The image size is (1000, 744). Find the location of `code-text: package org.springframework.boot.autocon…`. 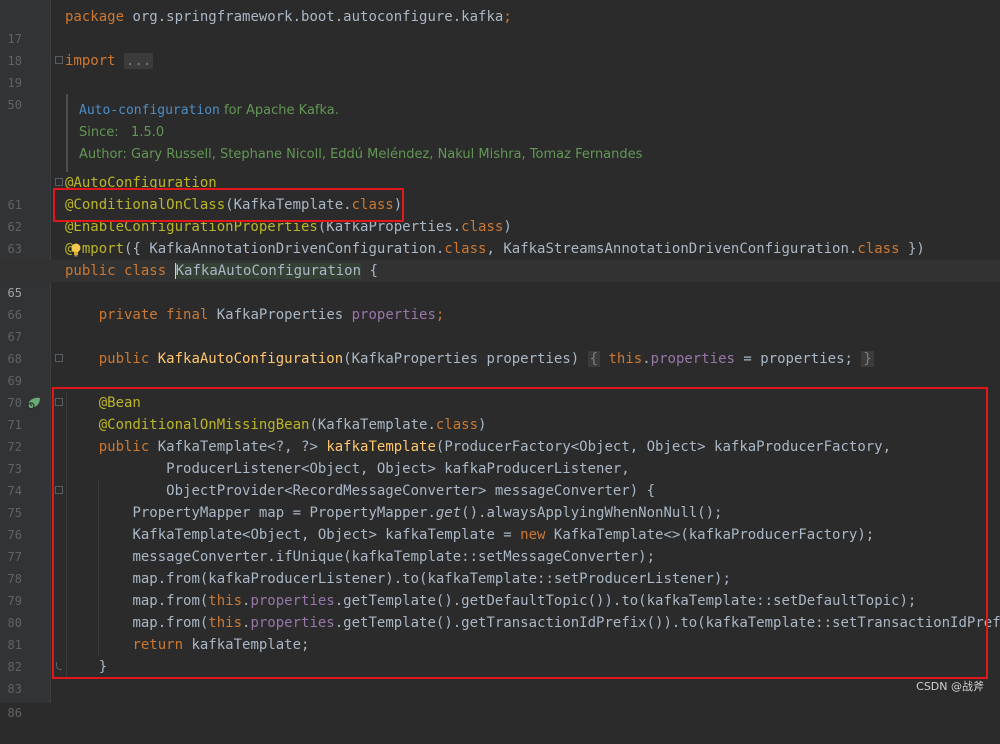

code-text: package org.springframework.boot.autocon… is located at coordinates (288, 17).